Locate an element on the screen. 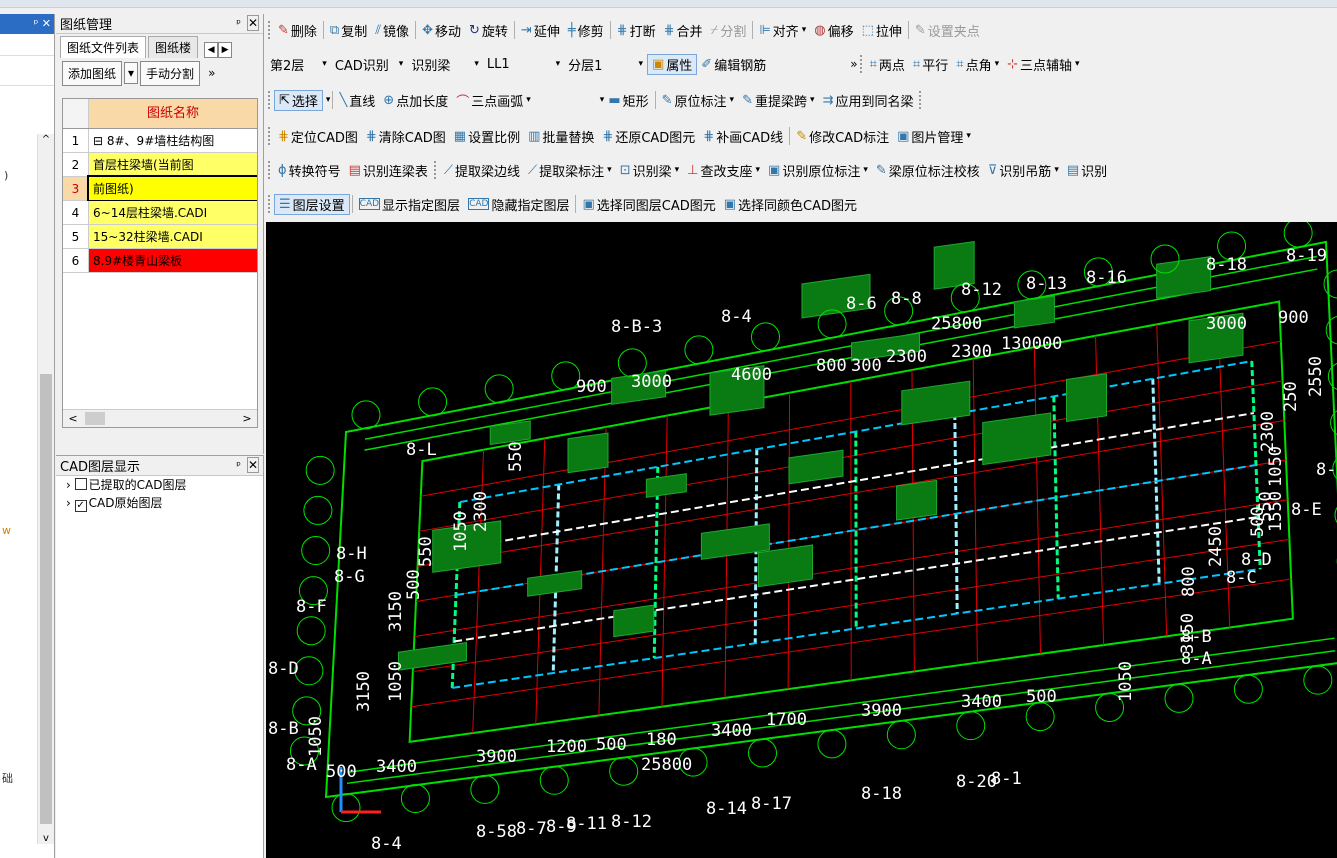 The image size is (1337, 858). tab-next-icon: ▶ is located at coordinates (225, 50).